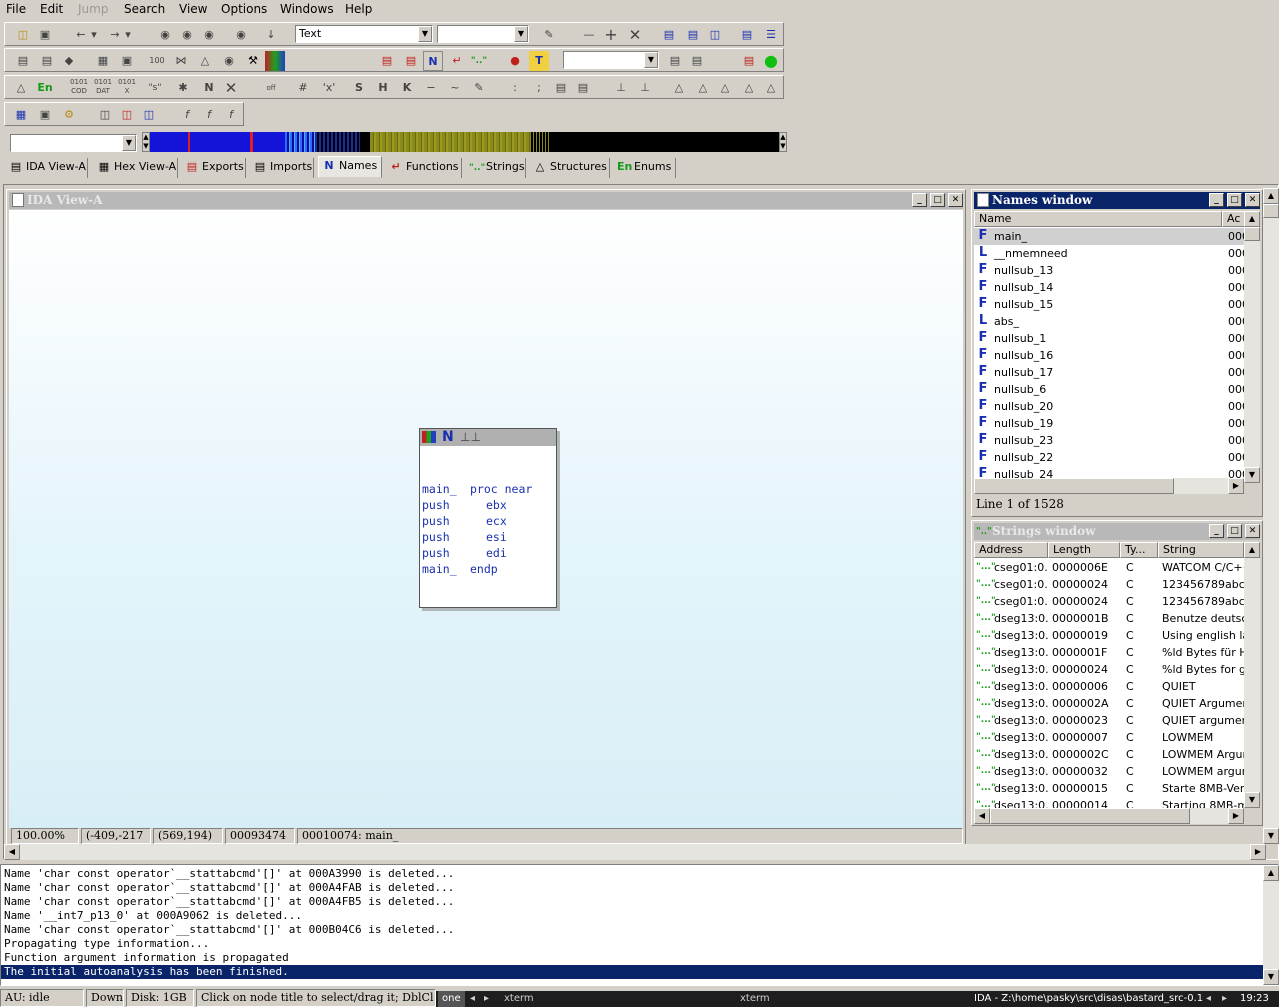  I want to click on table-row: "..."dseg13:0... 00000023 C QUIET argument, so click(1109, 720).